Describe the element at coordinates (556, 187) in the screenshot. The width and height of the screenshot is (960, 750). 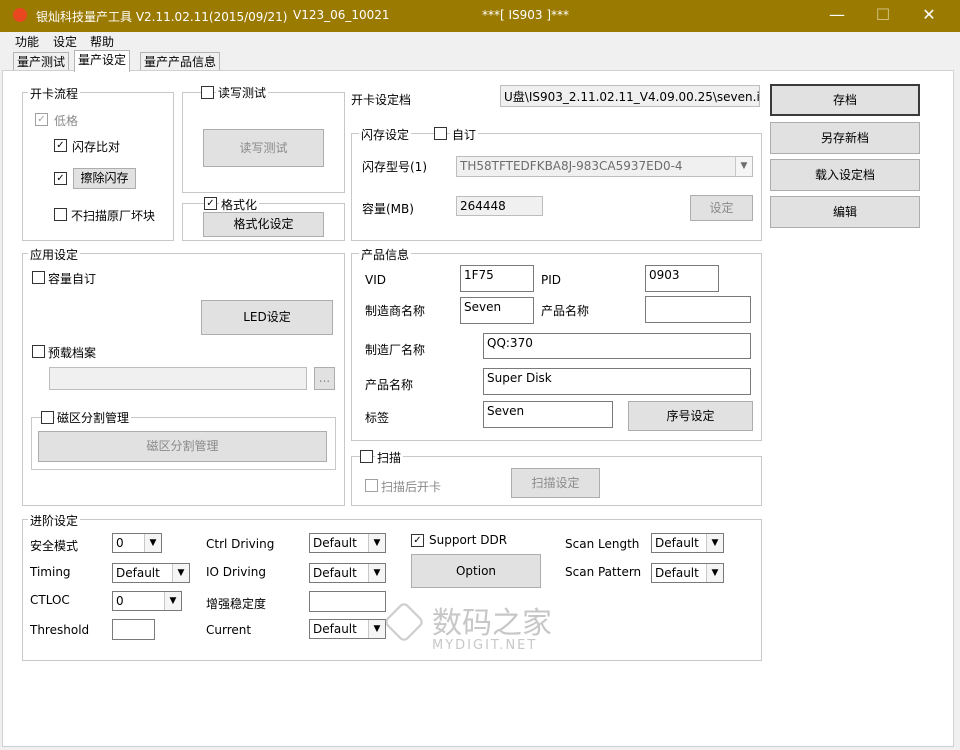
I see `flash-setting-group` at that location.